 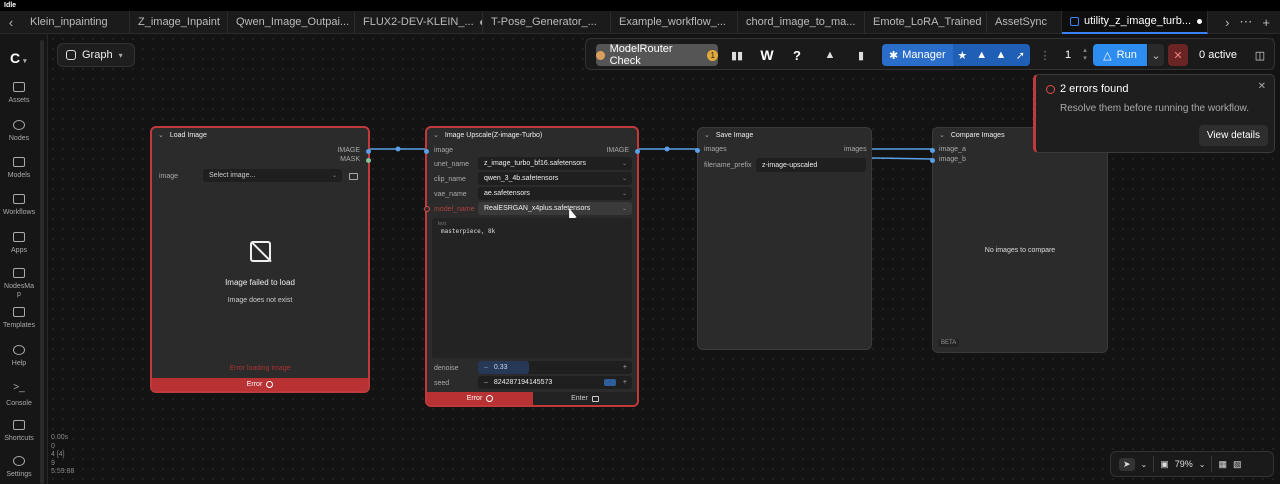 What do you see at coordinates (555, 178) in the screenshot?
I see `clip-name-select: qwen_3_4b.safetensors ⌄` at bounding box center [555, 178].